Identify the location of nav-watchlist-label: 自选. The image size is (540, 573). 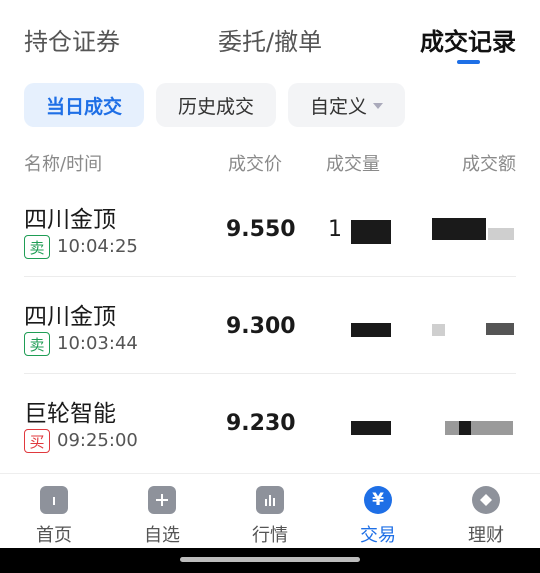
(162, 535).